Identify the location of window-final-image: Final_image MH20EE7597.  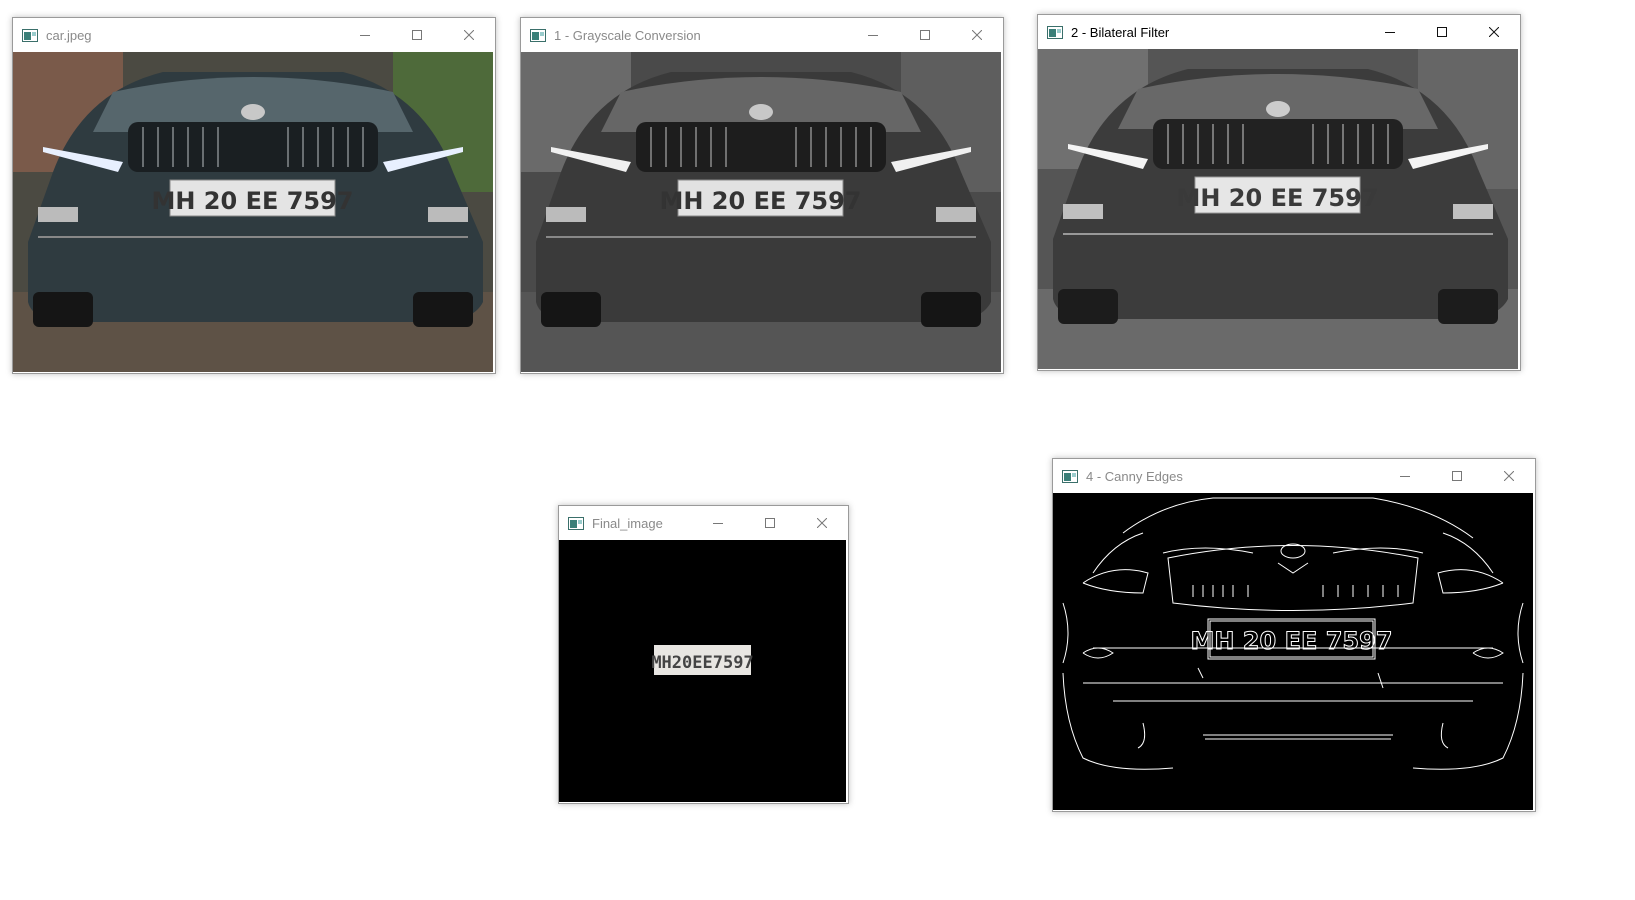
(703, 654).